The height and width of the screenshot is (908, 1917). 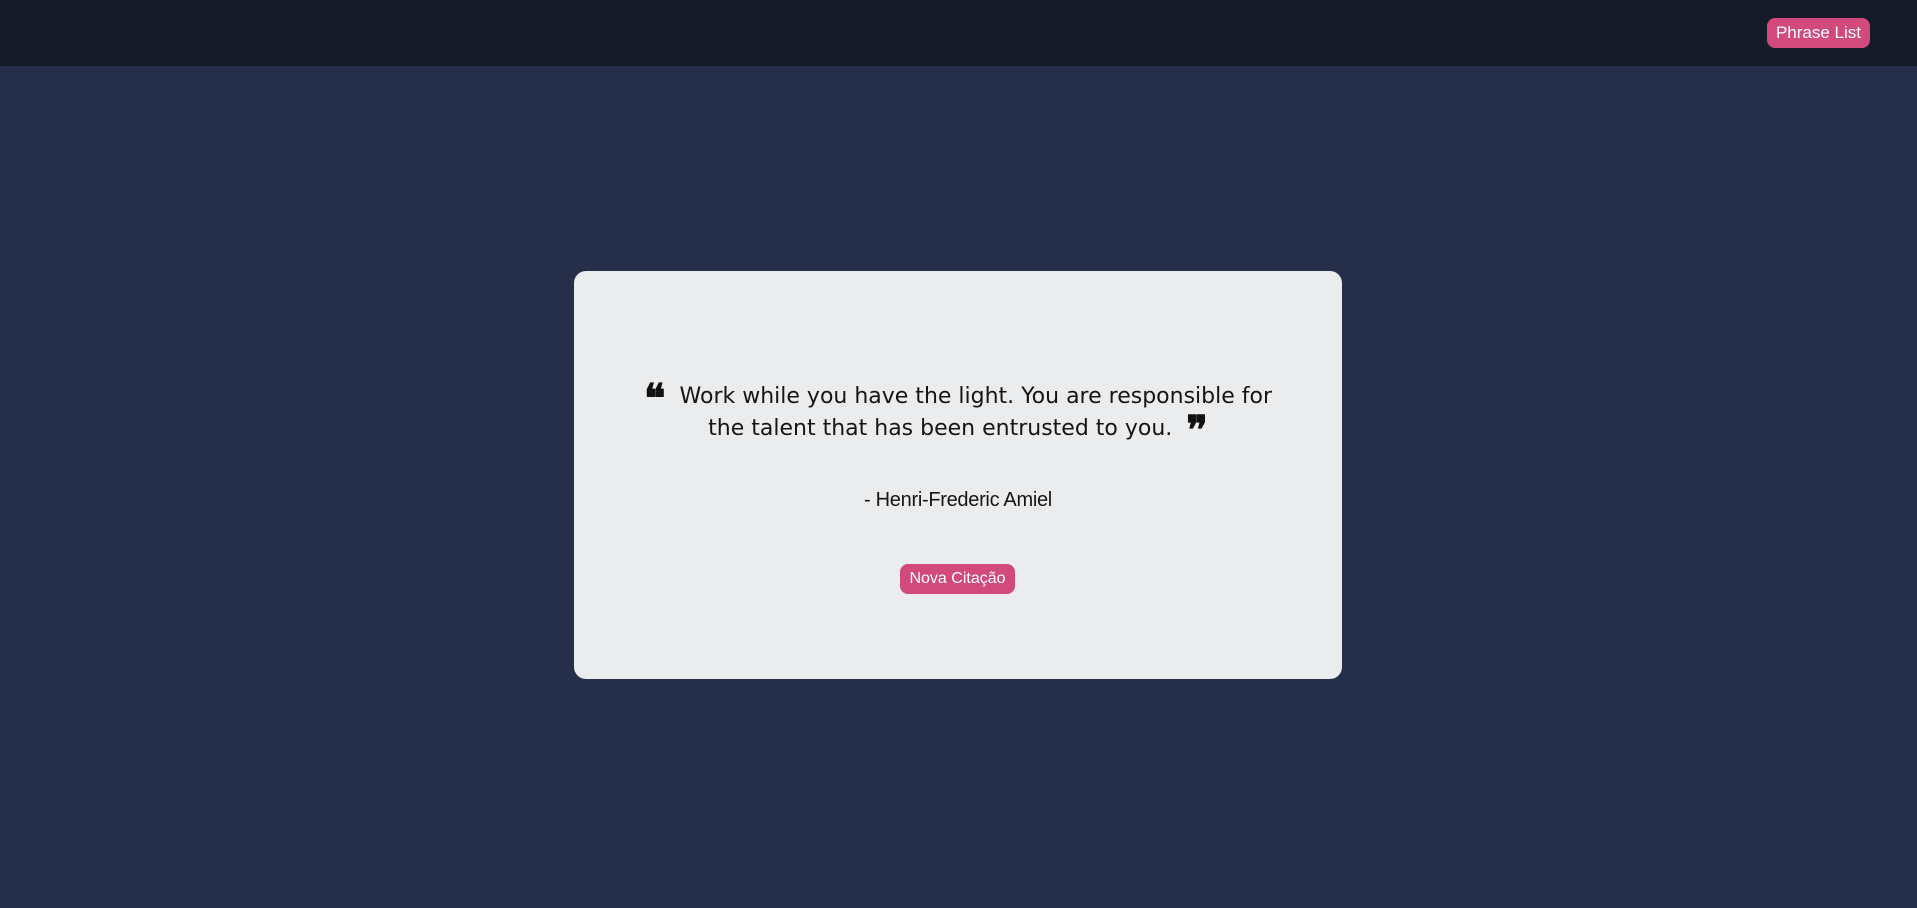 I want to click on phrase-list-button: Phrase List, so click(x=1818, y=33).